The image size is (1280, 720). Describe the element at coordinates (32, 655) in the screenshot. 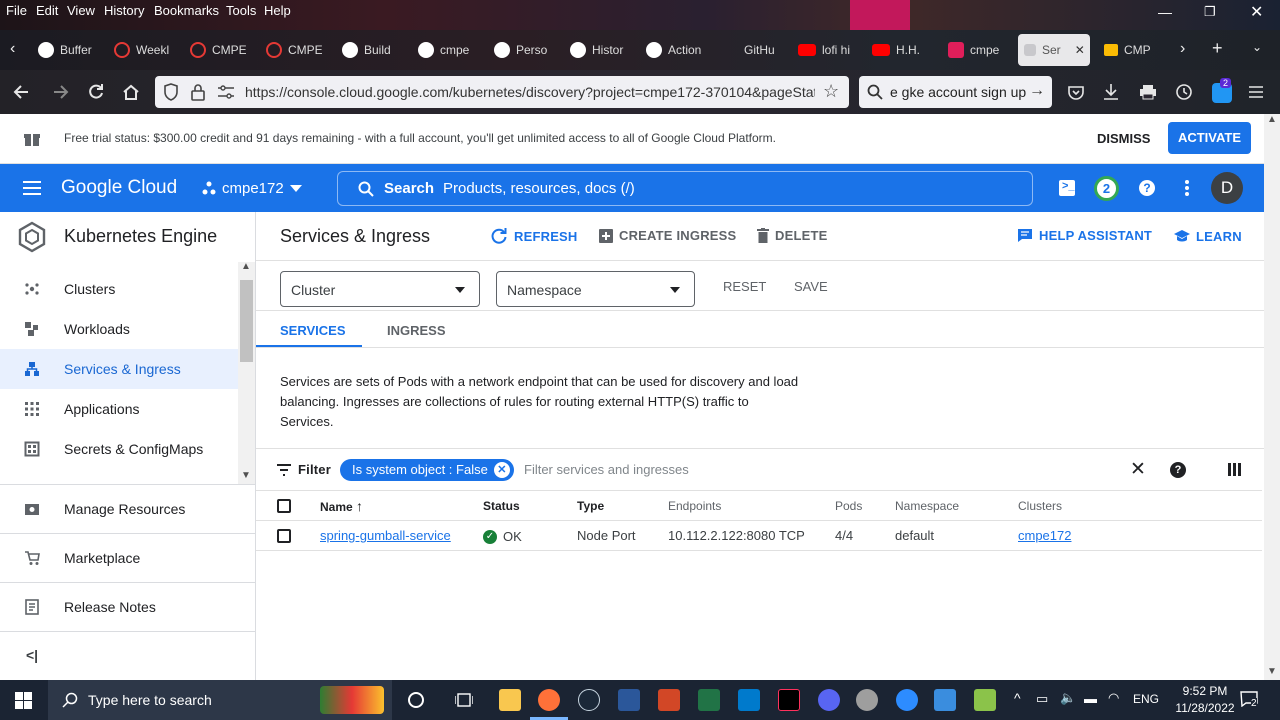

I see `collapse-sidebar-icon: <|` at that location.